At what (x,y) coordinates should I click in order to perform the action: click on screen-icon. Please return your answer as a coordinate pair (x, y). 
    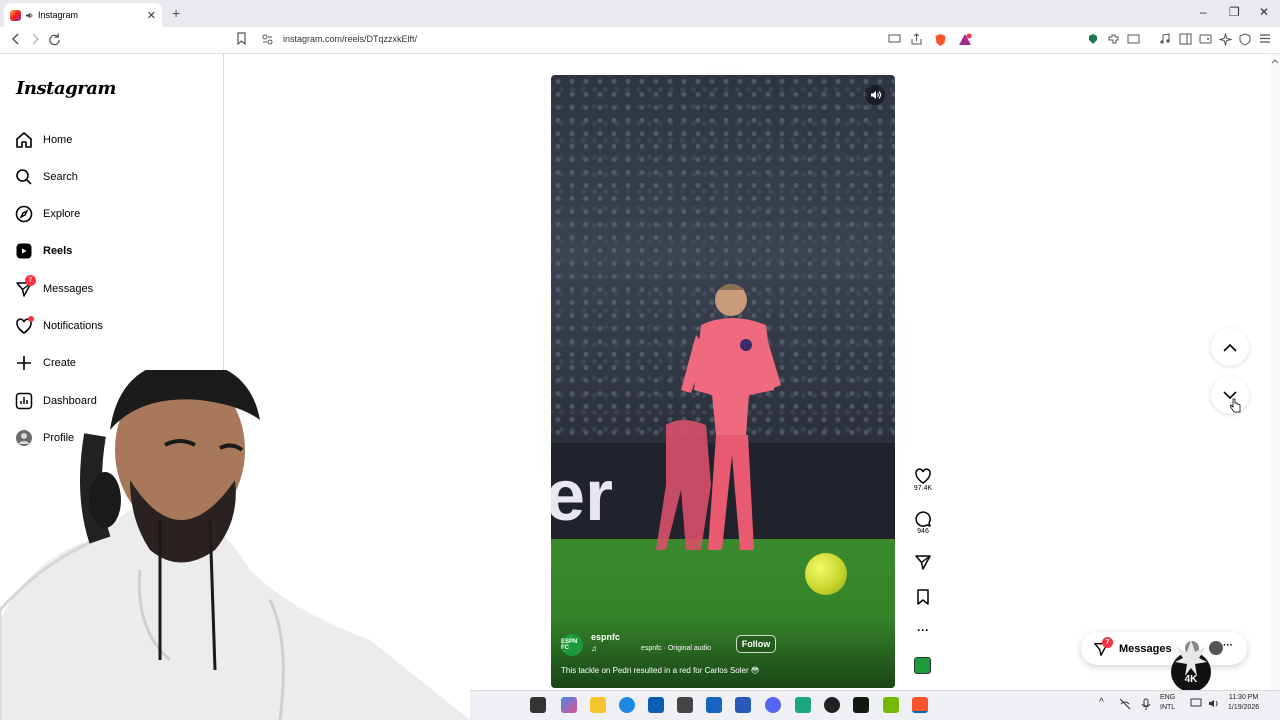
    Looking at the image, I should click on (895, 40).